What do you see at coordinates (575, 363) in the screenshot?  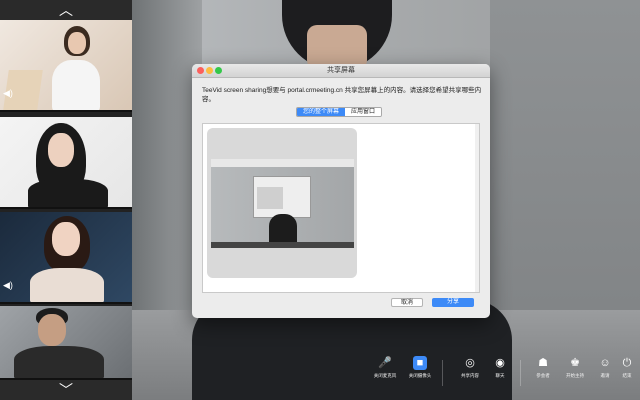 I see `host-icon: ♚` at bounding box center [575, 363].